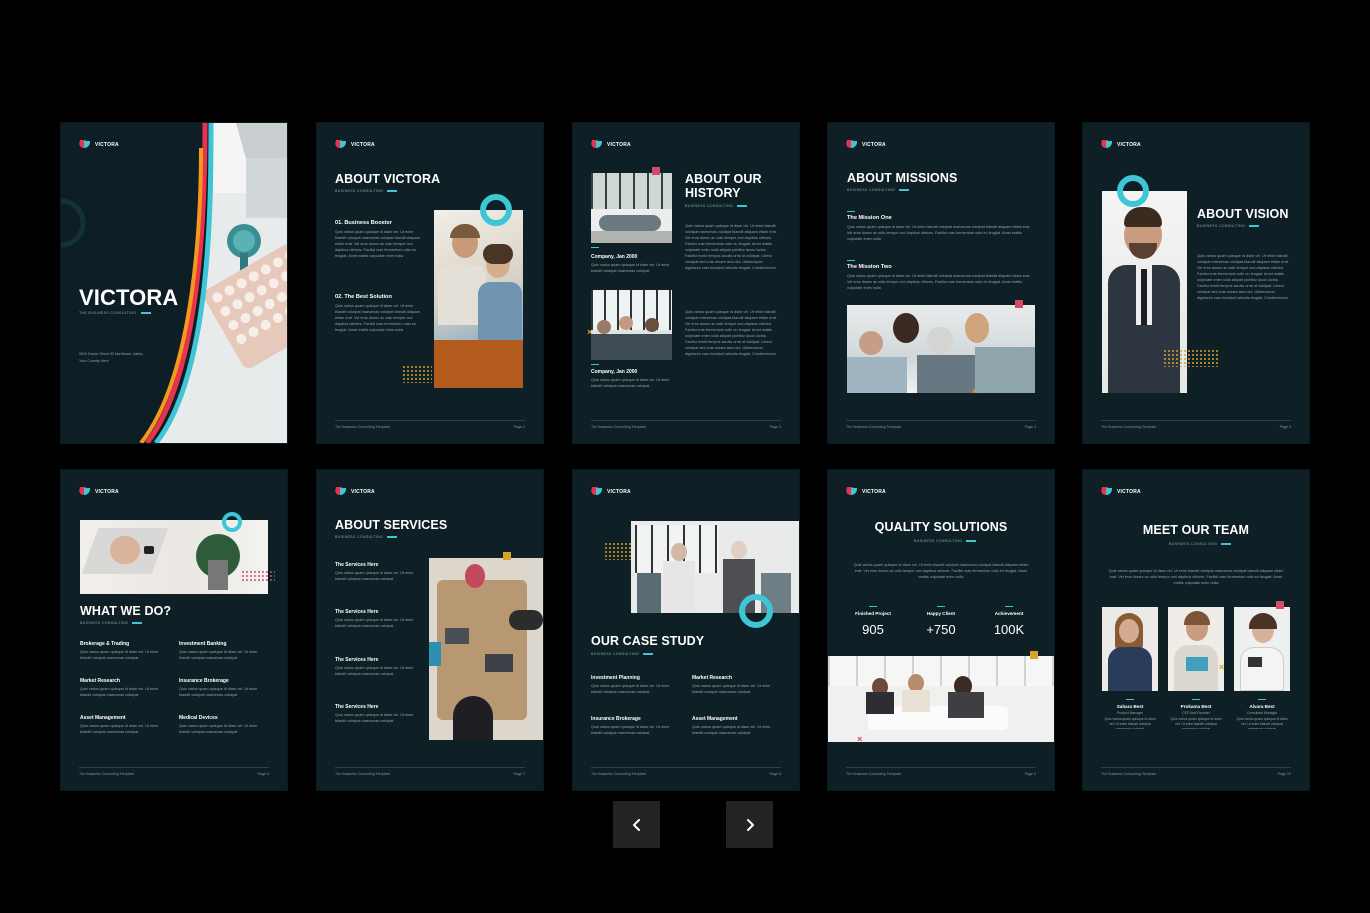 Image resolution: width=1370 pixels, height=913 pixels. Describe the element at coordinates (391, 525) in the screenshot. I see `page-title: ABOUT SERVICES` at that location.